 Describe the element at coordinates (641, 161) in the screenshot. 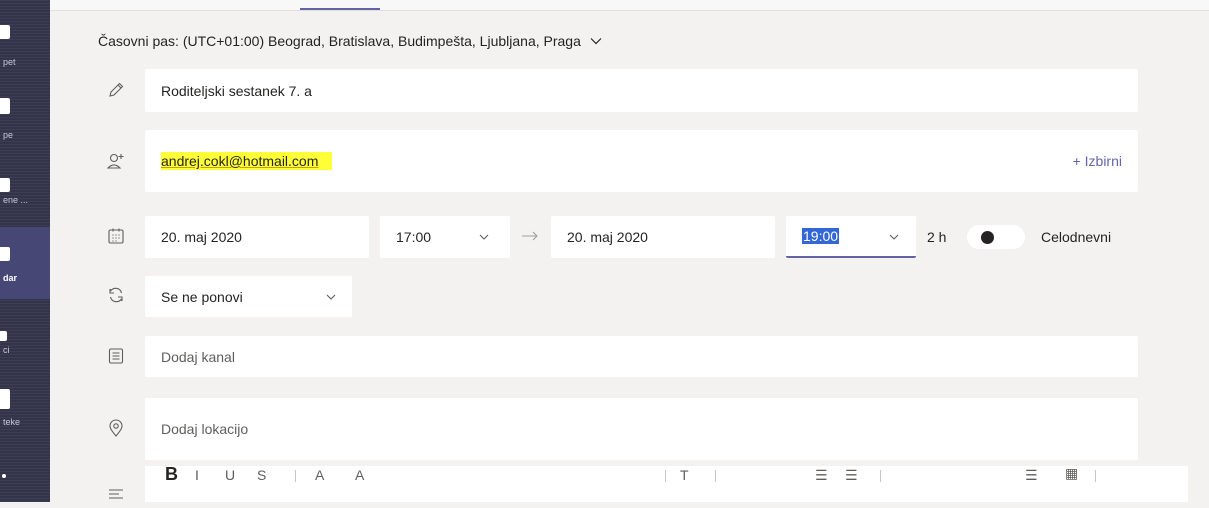

I see `attendees-input: andrej.cokl@hotmail.com + Izbirni` at that location.